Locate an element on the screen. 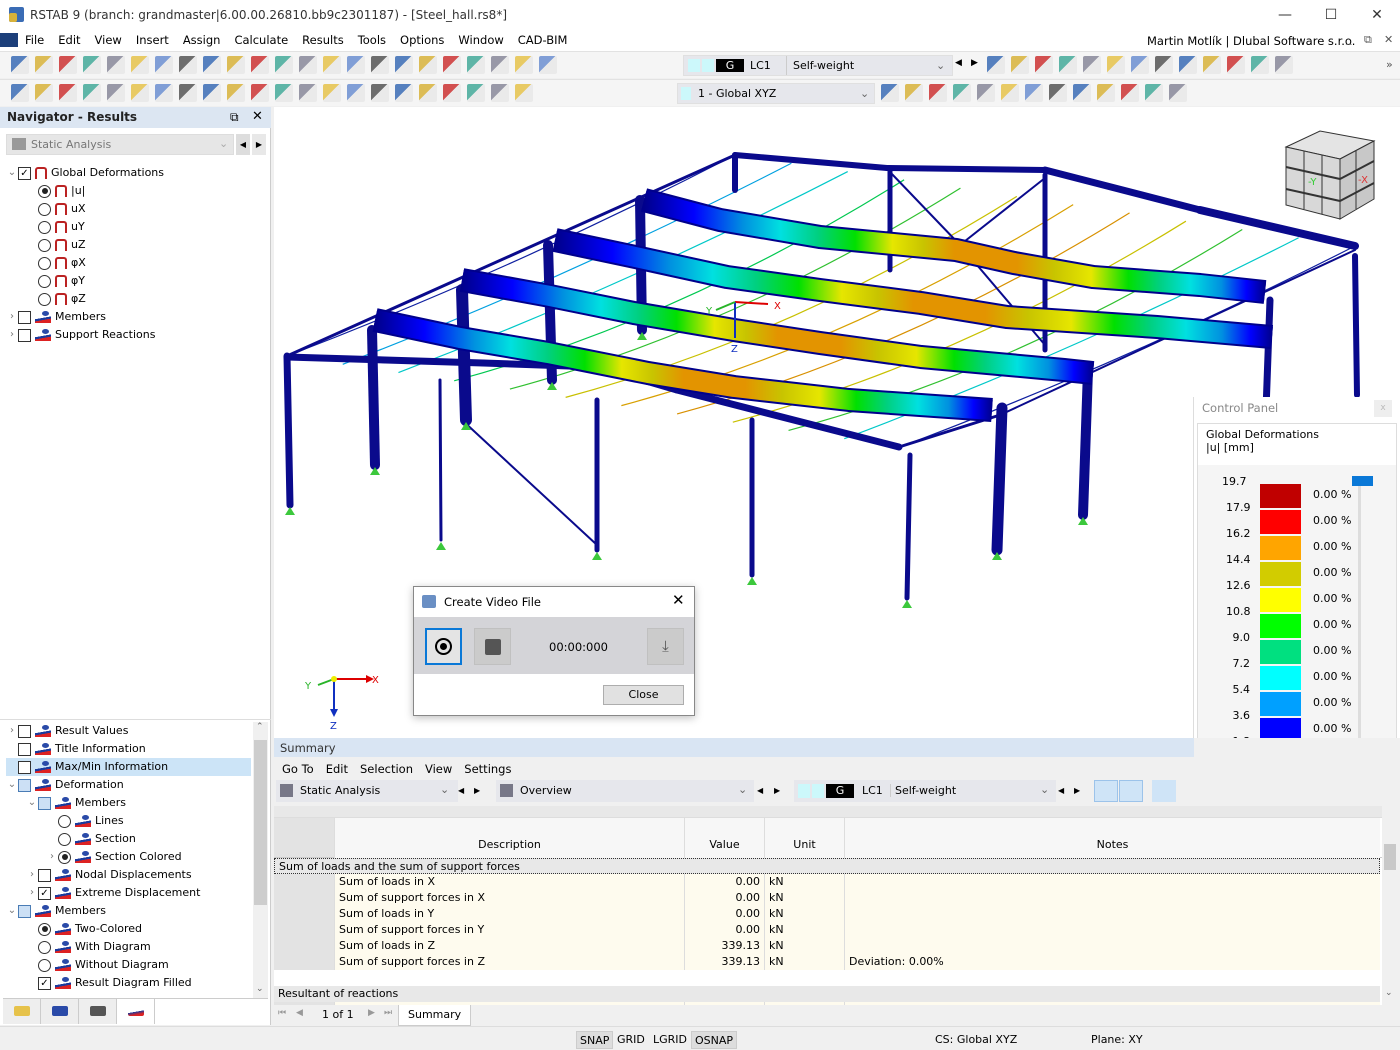  results-tab is located at coordinates (136, 1011).